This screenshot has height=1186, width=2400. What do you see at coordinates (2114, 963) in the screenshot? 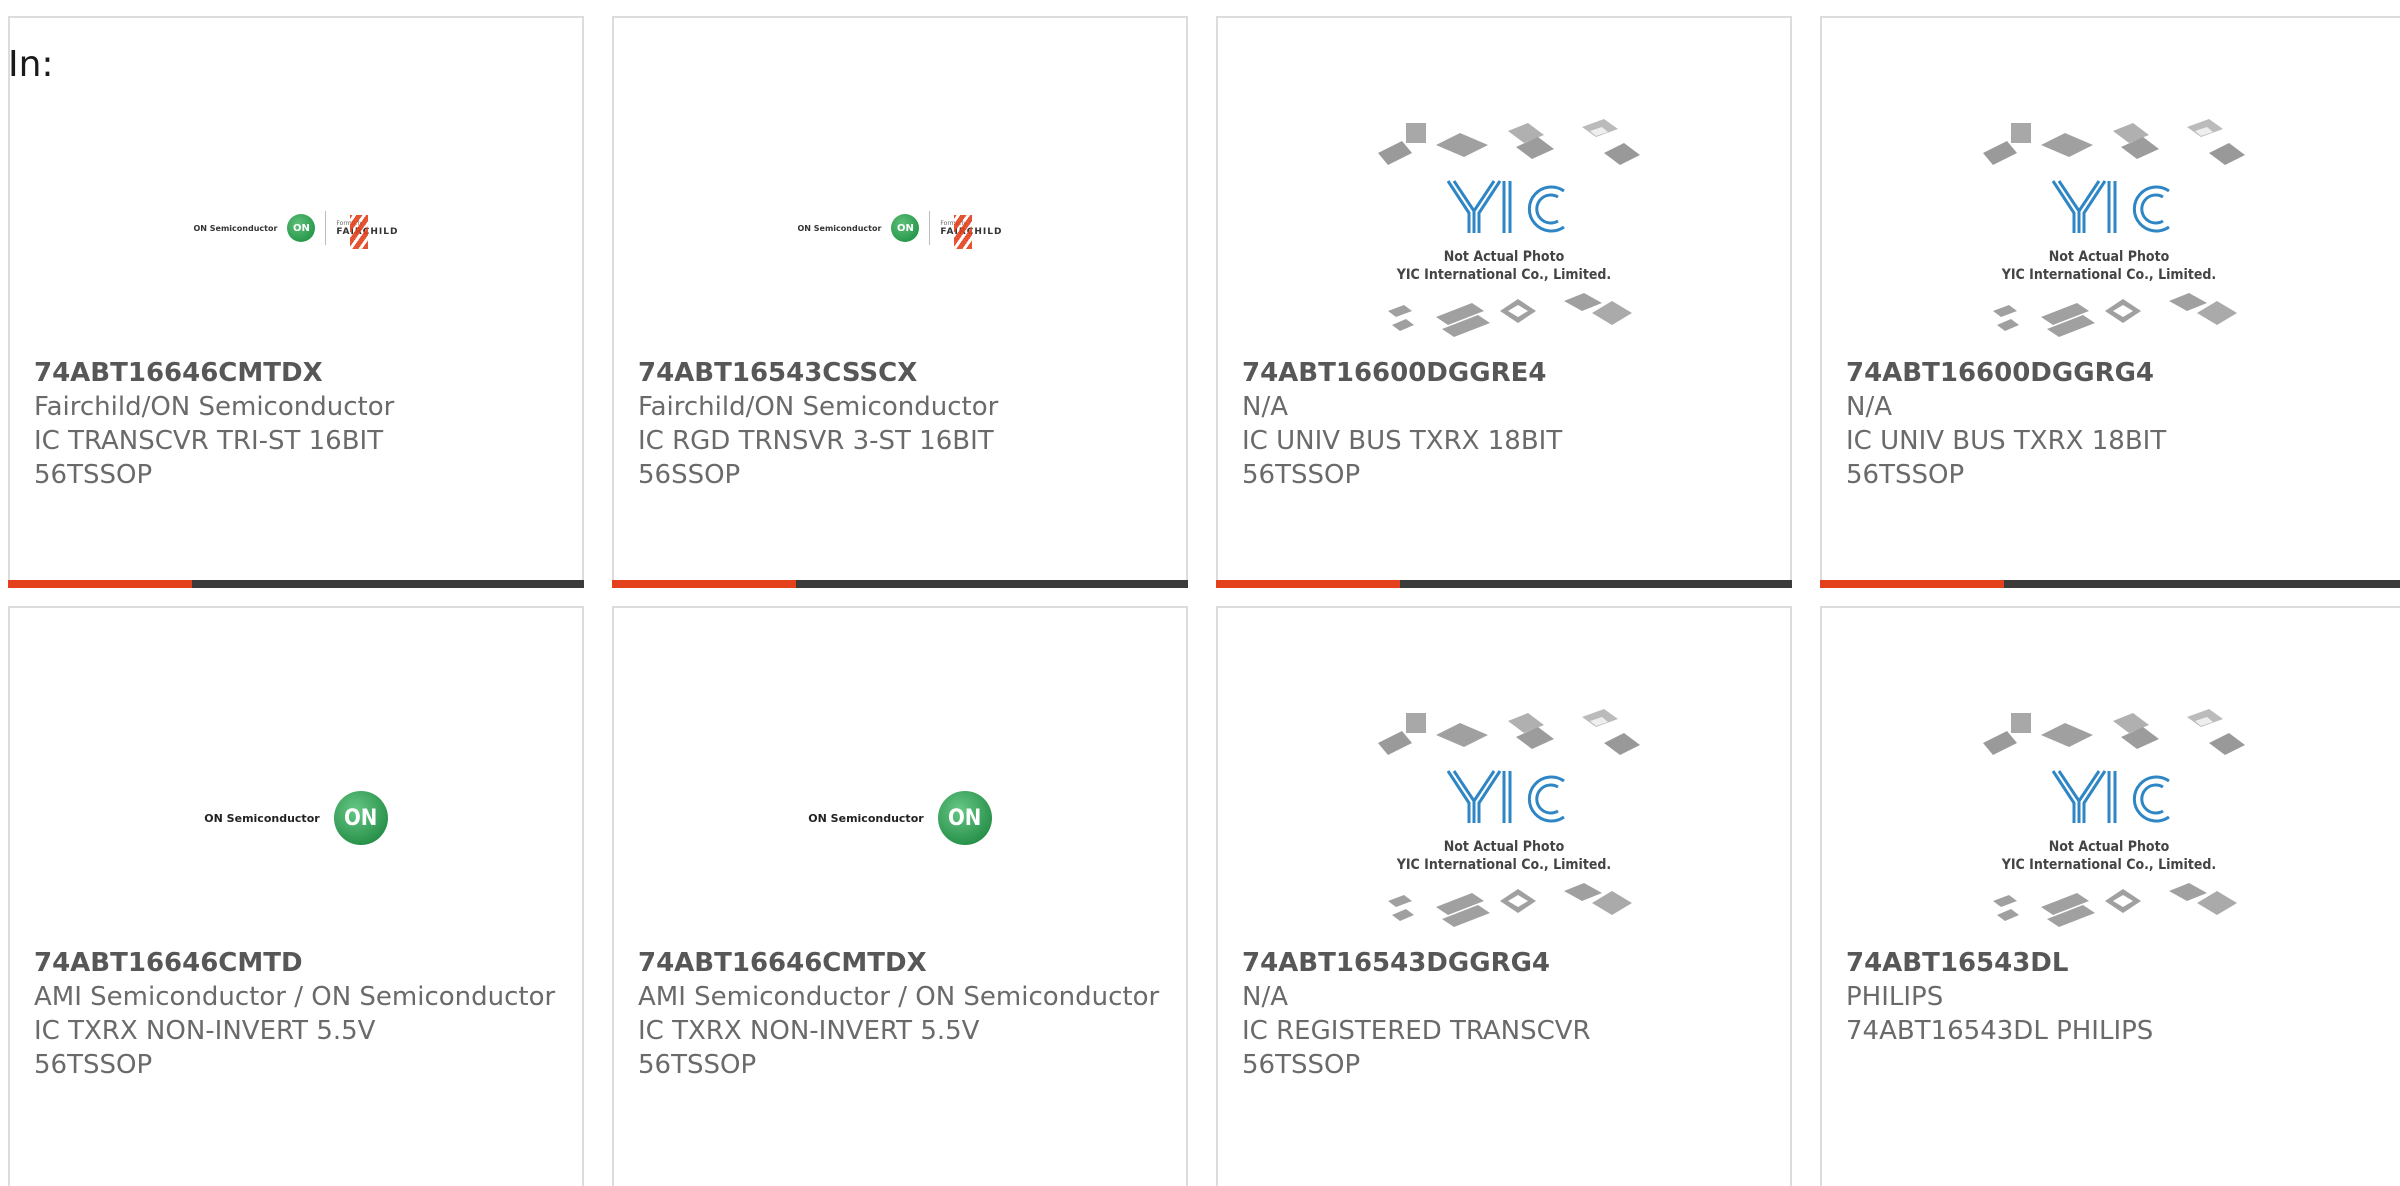
I see `part-number: 74ABT16543DL` at bounding box center [2114, 963].